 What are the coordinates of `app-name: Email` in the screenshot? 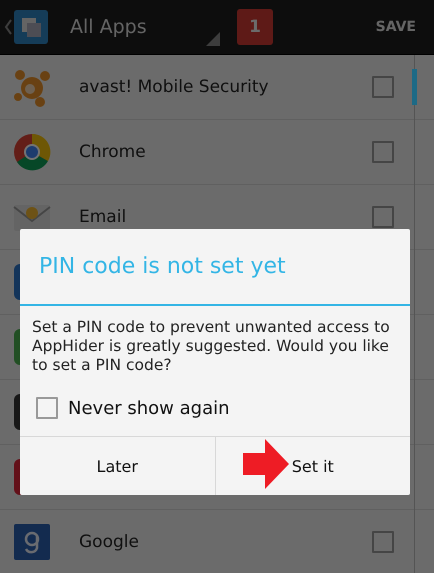 It's located at (225, 217).